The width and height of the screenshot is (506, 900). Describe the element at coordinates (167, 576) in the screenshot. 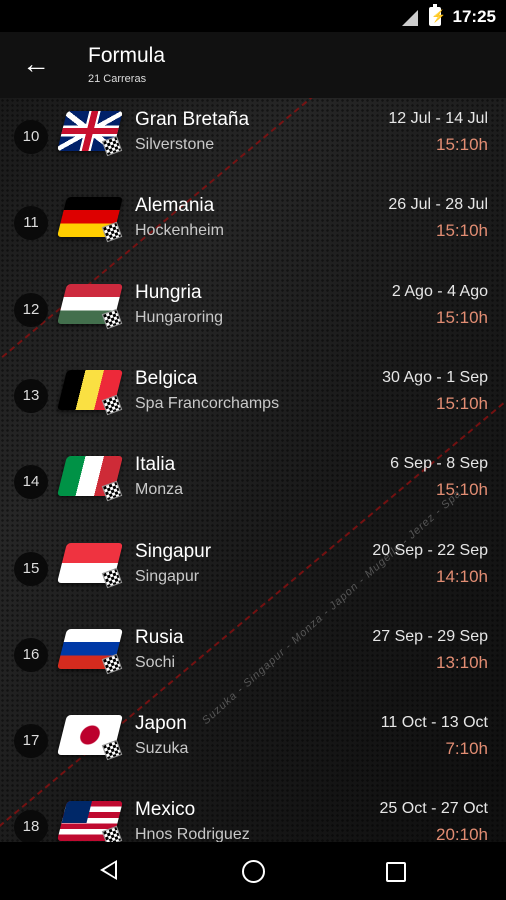

I see `race-circuit: Singapur` at that location.